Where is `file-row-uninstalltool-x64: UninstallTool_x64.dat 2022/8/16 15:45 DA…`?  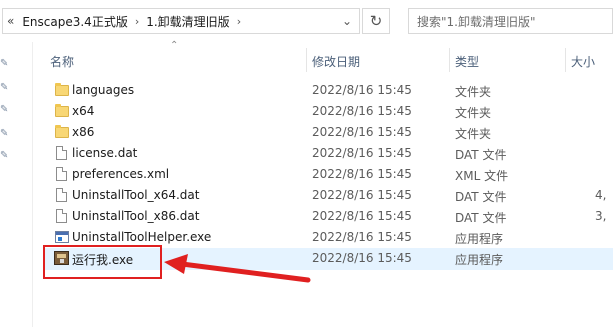 file-row-uninstalltool-x64: UninstallTool_x64.dat 2022/8/16 15:45 DA… is located at coordinates (328, 195).